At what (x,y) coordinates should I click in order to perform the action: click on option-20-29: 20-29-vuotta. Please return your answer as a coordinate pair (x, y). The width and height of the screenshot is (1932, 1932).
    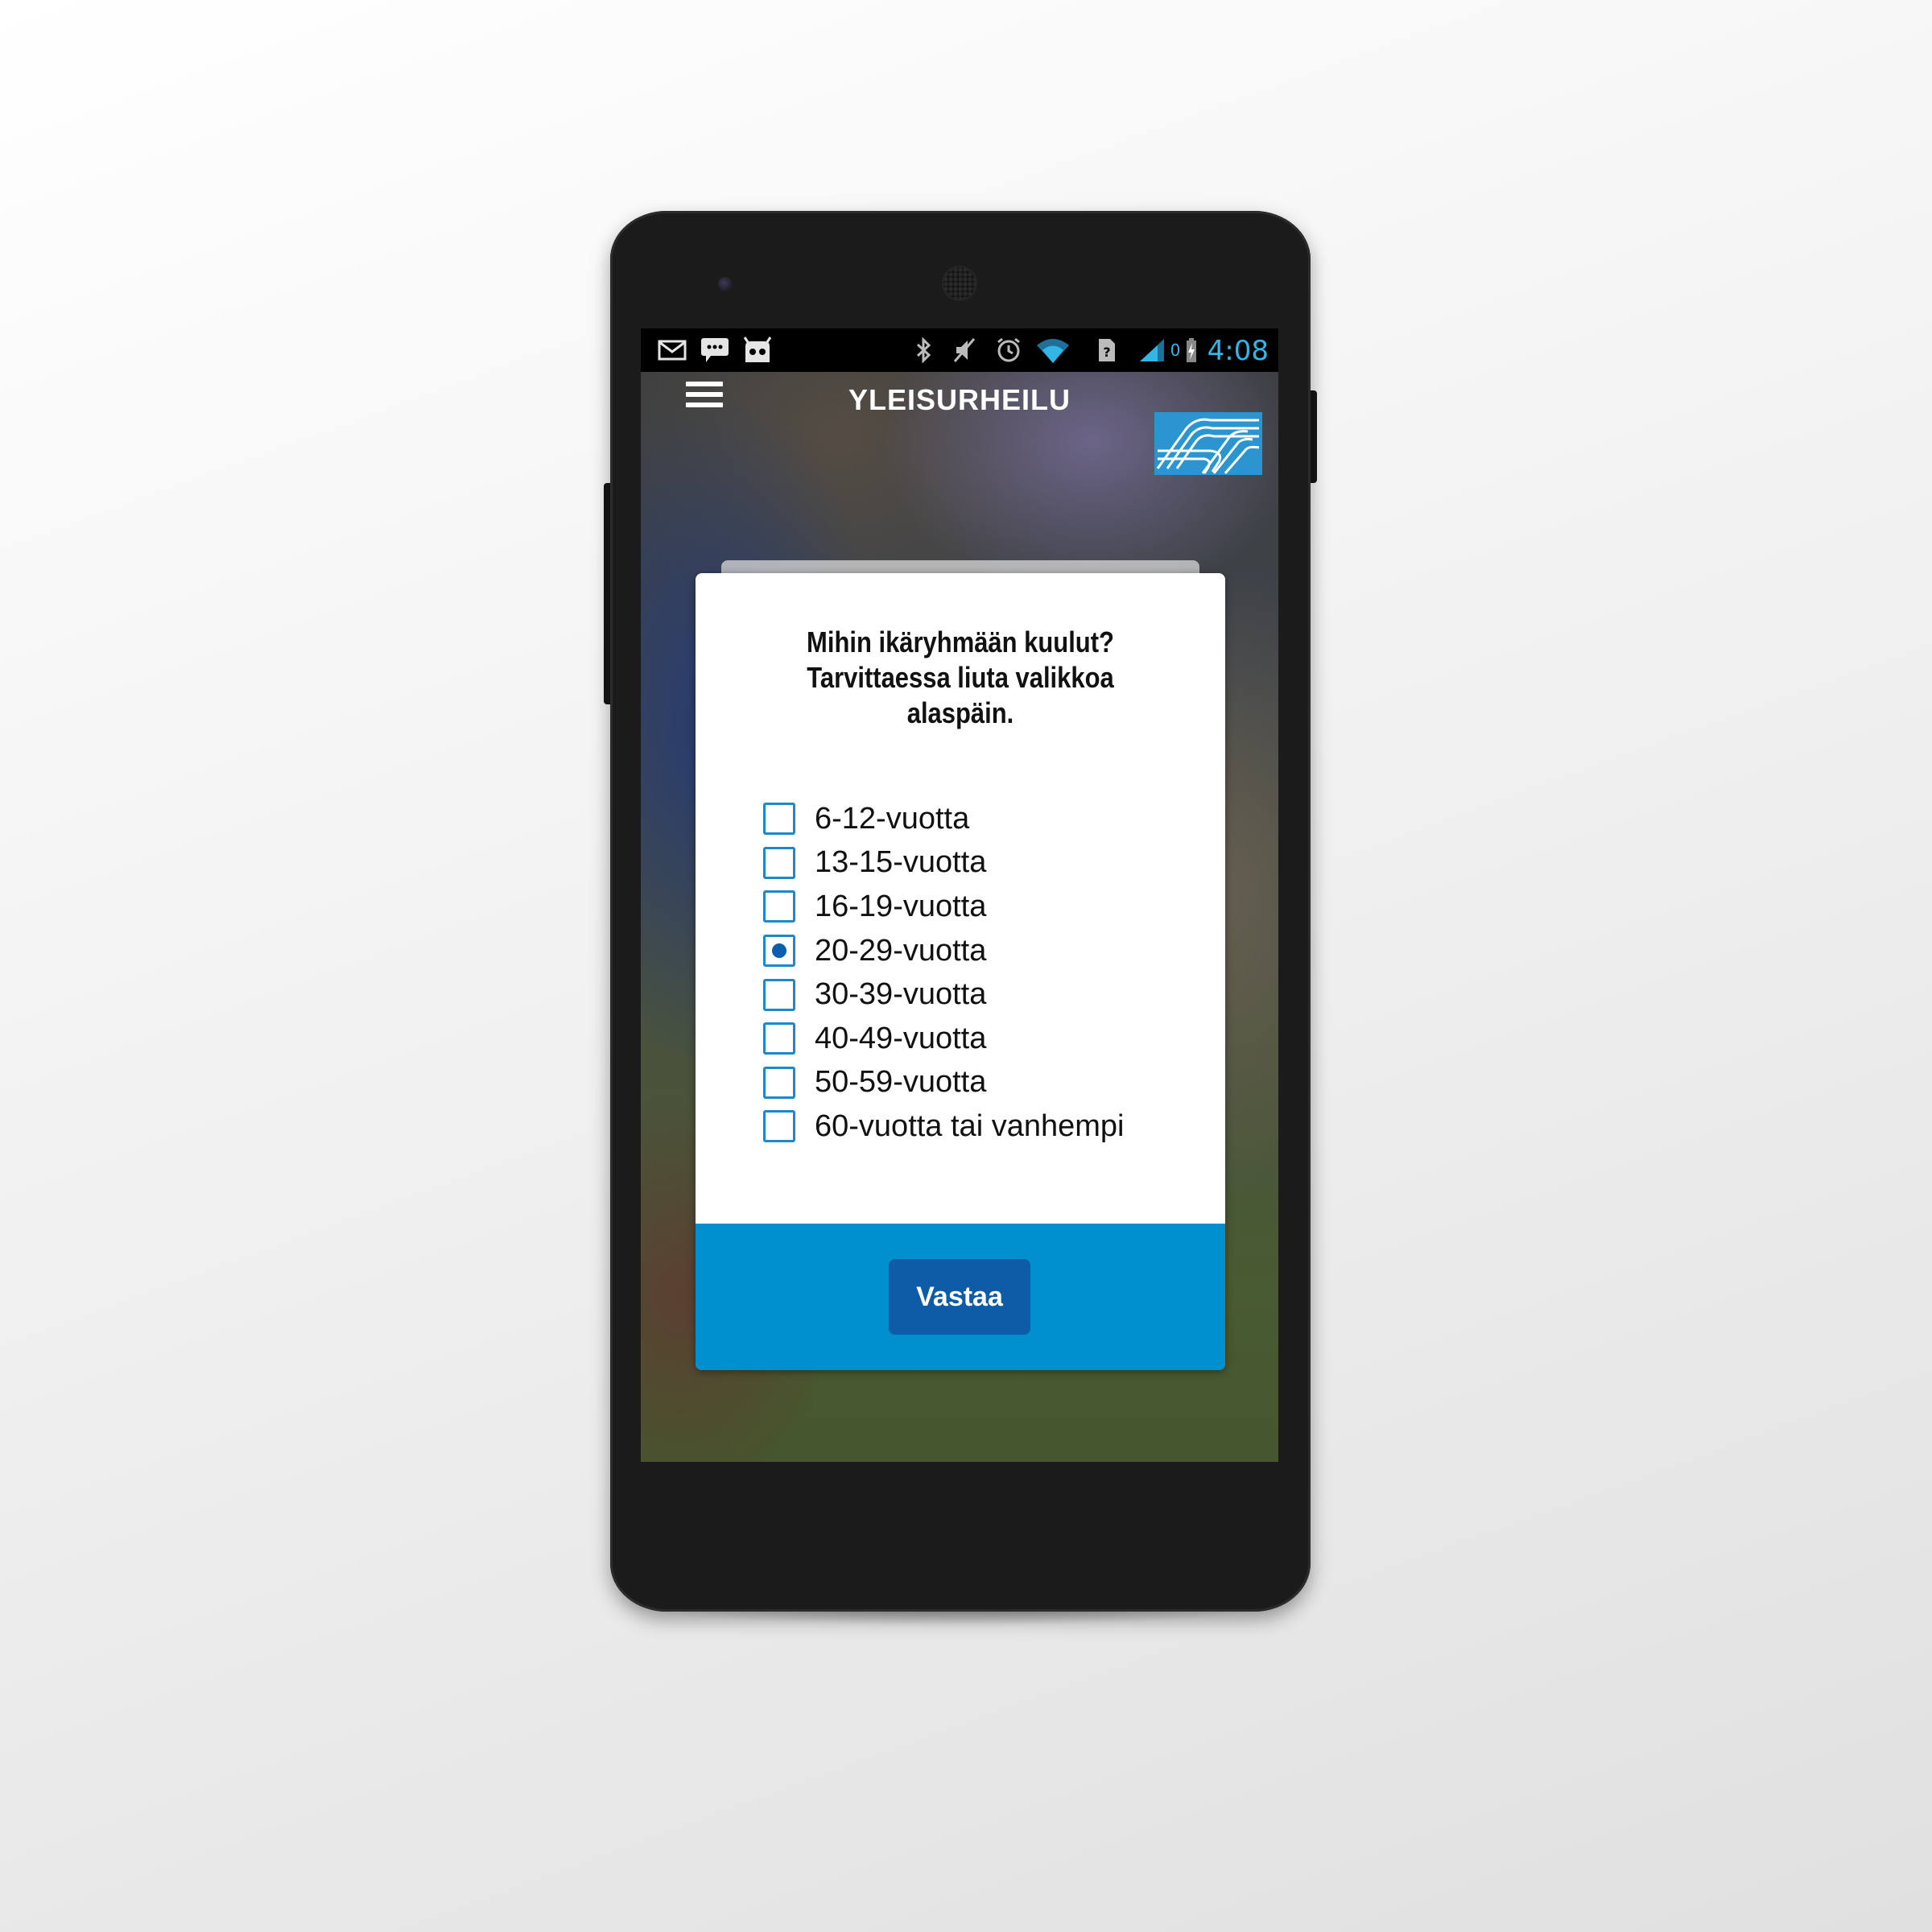
    Looking at the image, I should click on (988, 951).